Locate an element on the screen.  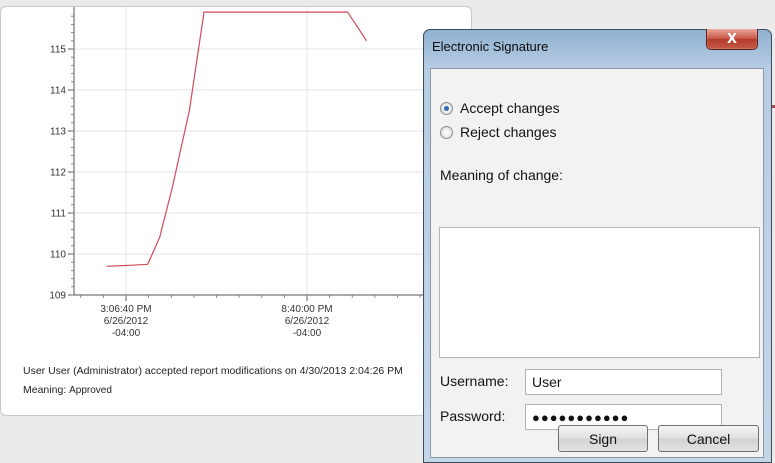
reject-changes-option: Reject changes is located at coordinates (498, 132).